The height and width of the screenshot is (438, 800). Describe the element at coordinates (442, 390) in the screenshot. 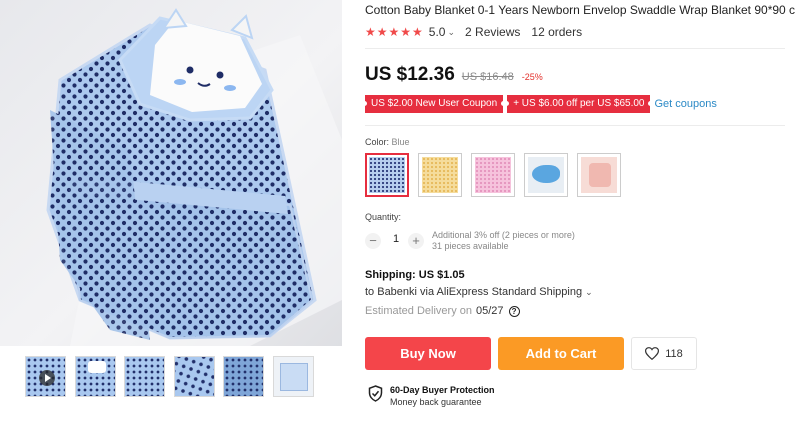

I see `protection-title: 60-Day Buyer Protection` at that location.